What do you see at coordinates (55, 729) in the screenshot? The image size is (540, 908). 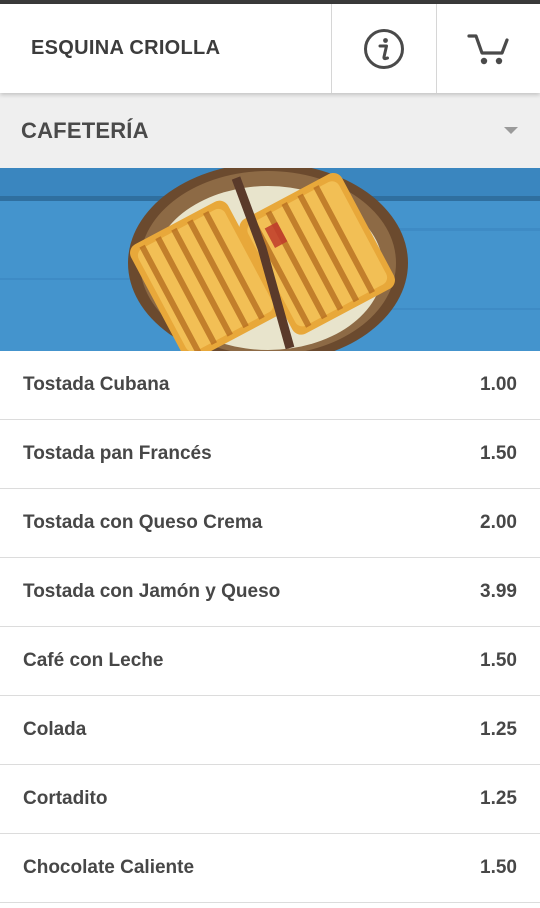 I see `item-name: Colada` at bounding box center [55, 729].